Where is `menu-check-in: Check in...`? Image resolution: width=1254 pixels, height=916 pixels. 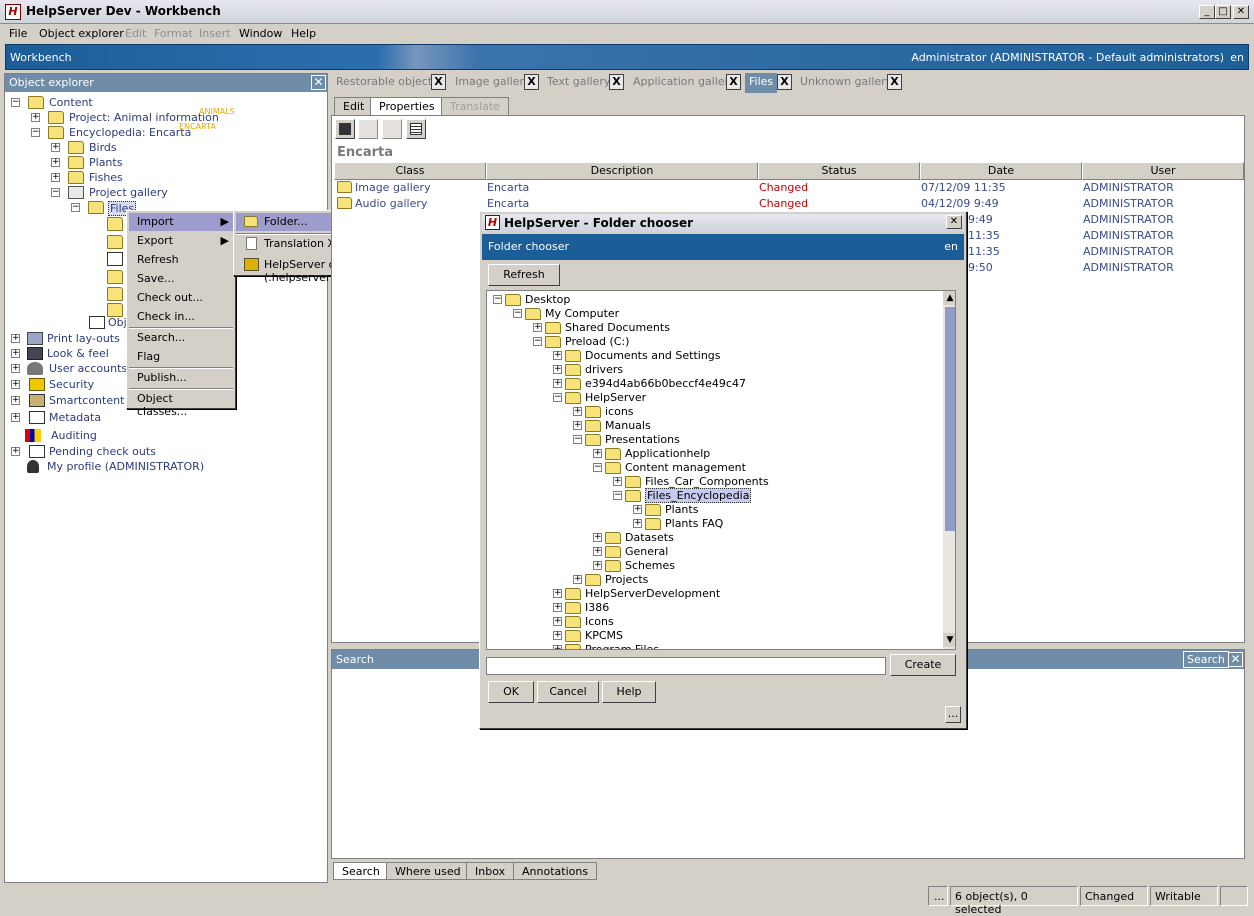 menu-check-in: Check in... is located at coordinates (181, 317).